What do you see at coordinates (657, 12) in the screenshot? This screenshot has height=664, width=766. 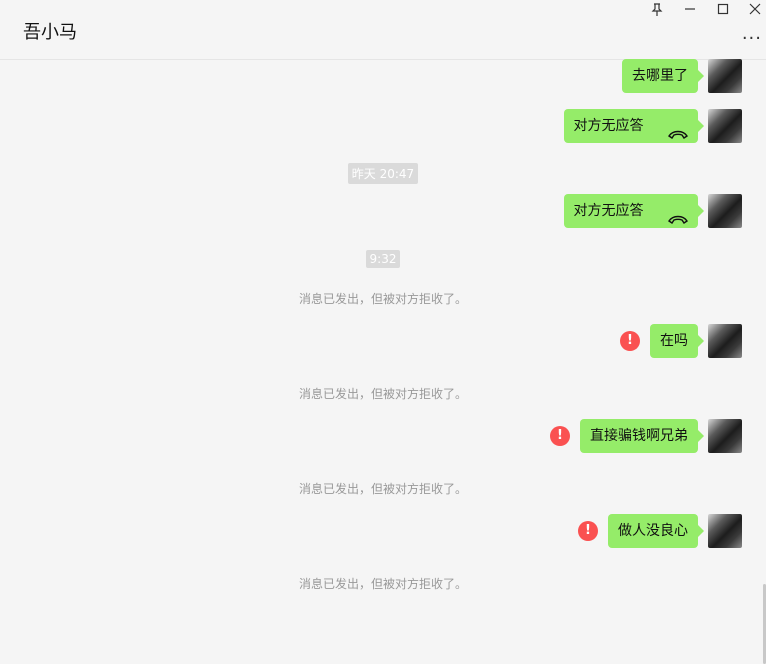 I see `pin-icon` at bounding box center [657, 12].